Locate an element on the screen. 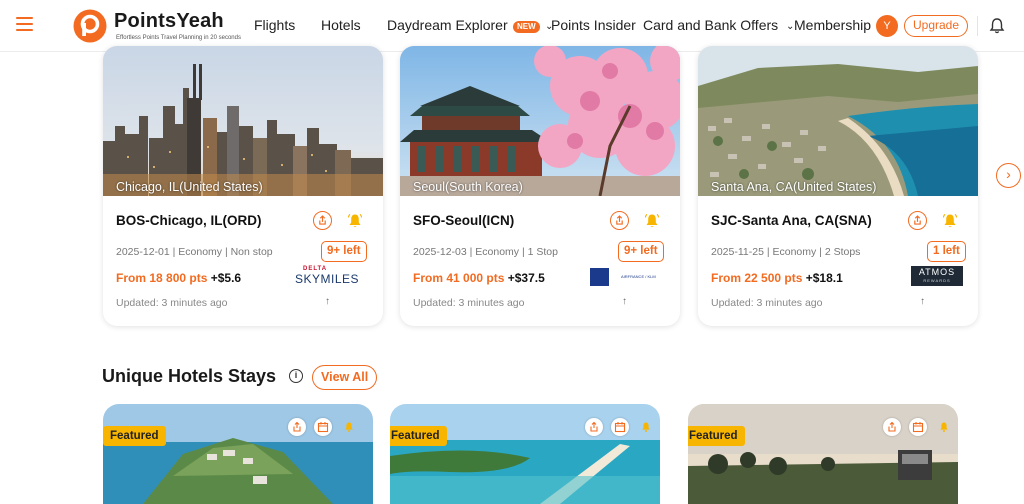 This screenshot has height=504, width=1024. airline-logo: DELTA SKYMILES is located at coordinates (327, 276).